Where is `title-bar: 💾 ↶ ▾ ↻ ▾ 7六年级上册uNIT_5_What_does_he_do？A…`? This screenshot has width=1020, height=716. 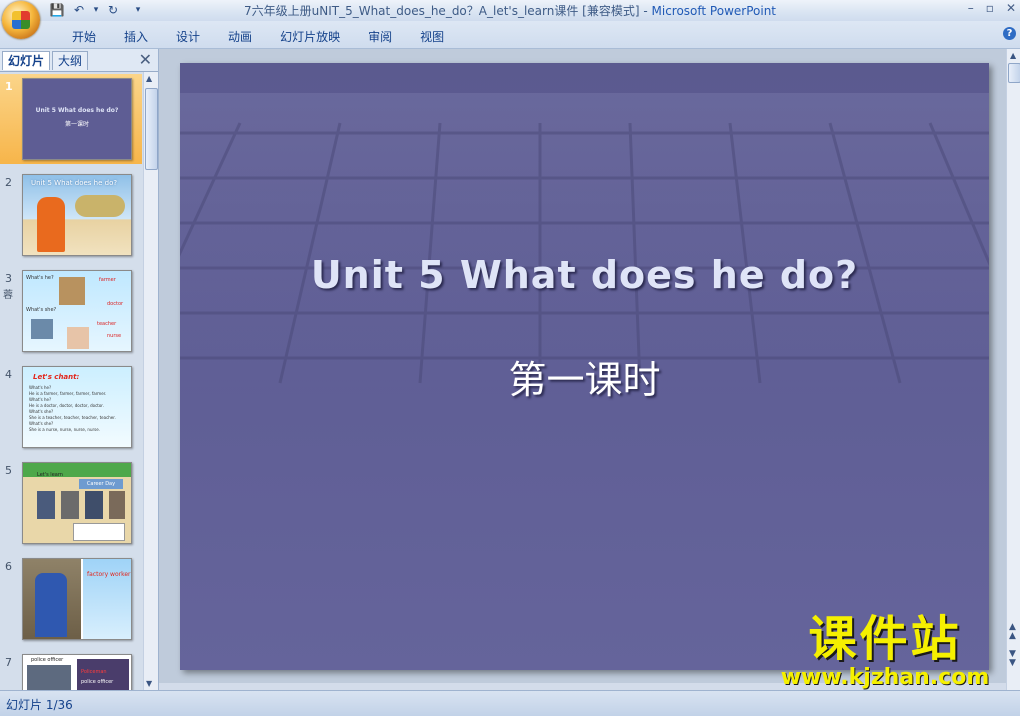
title-bar: 💾 ↶ ▾ ↻ ▾ 7六年级上册uNIT_5_What_does_he_do？A… is located at coordinates (510, 10).